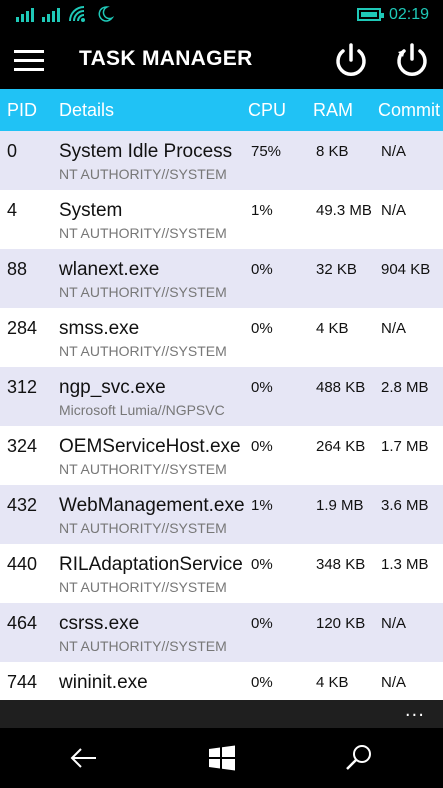 The width and height of the screenshot is (443, 788). I want to click on pid-cell: 284, so click(22, 328).